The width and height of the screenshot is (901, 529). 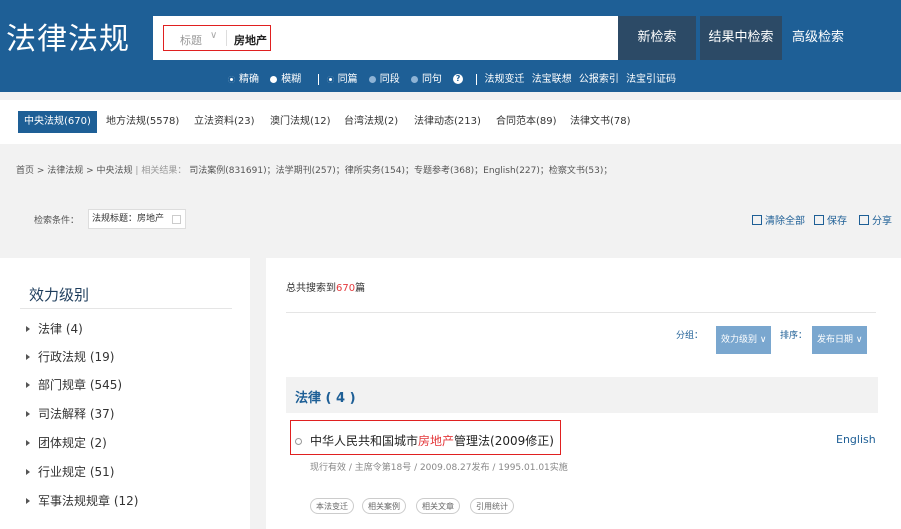 What do you see at coordinates (505, 79) in the screenshot?
I see `link-law-changes: 法规变迁` at bounding box center [505, 79].